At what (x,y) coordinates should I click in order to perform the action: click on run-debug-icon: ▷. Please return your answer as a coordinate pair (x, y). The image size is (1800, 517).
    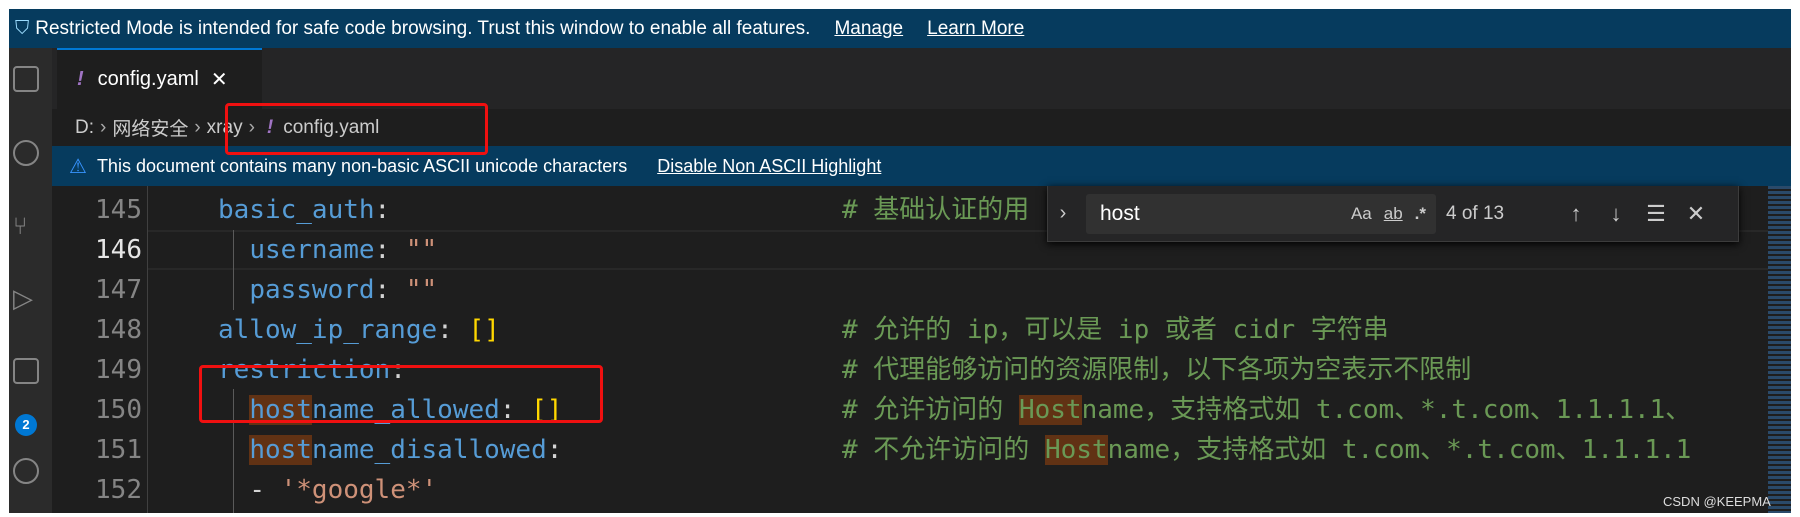
    Looking at the image, I should click on (26, 298).